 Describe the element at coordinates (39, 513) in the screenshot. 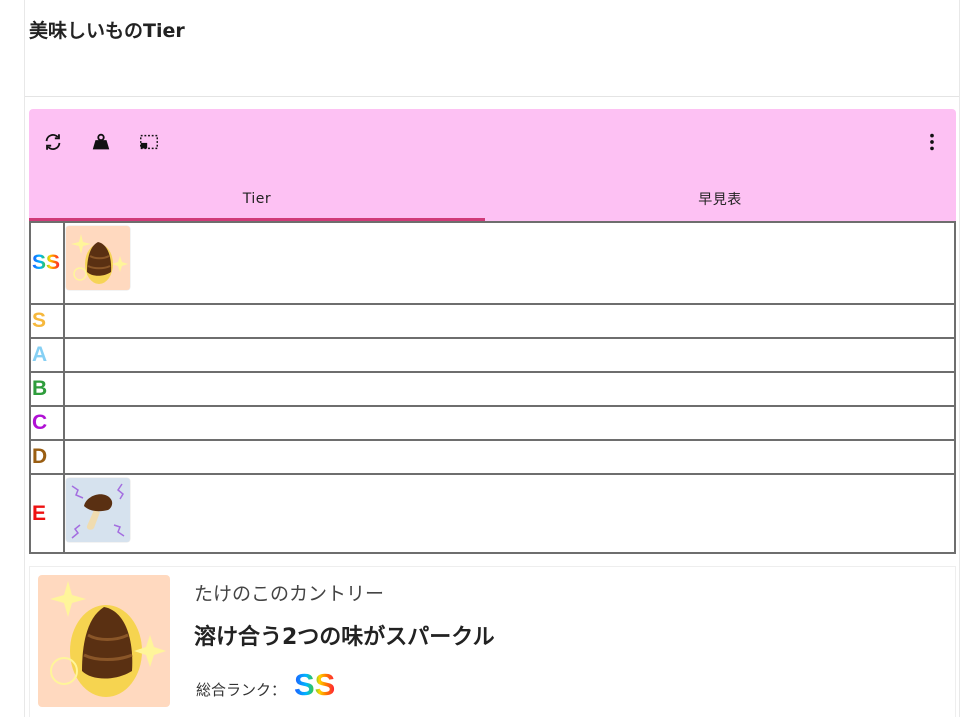

I see `tier-label-text: E` at that location.